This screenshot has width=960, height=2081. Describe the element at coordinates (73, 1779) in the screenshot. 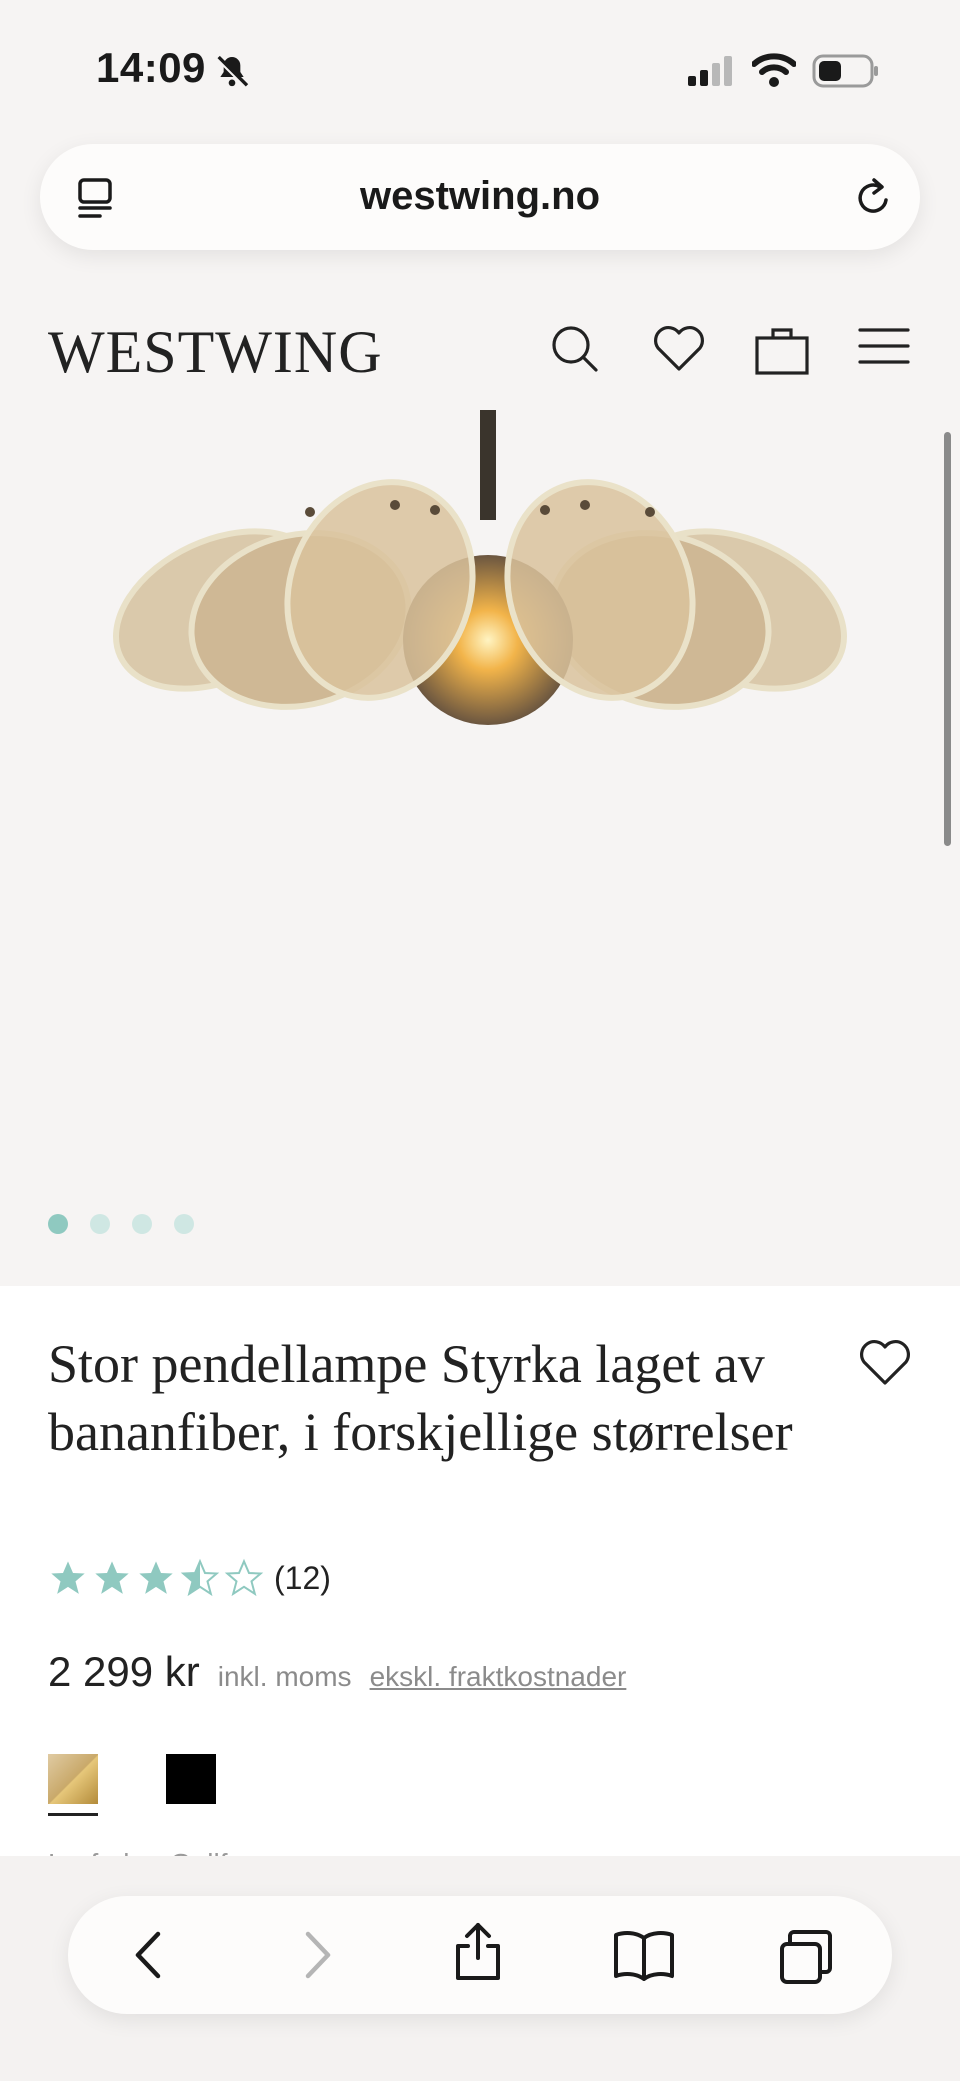

I see `color-swatch-gold` at that location.